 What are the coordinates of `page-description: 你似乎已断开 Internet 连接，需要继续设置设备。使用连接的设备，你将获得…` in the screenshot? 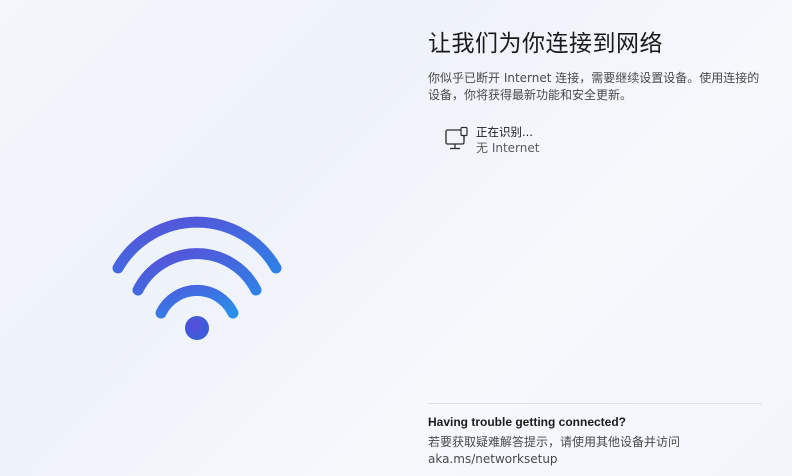 It's located at (594, 86).